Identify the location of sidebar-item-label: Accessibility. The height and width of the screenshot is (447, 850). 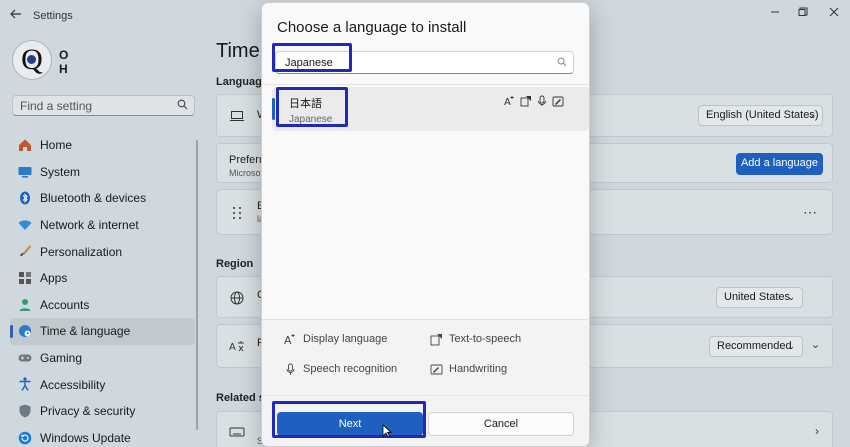
(73, 384).